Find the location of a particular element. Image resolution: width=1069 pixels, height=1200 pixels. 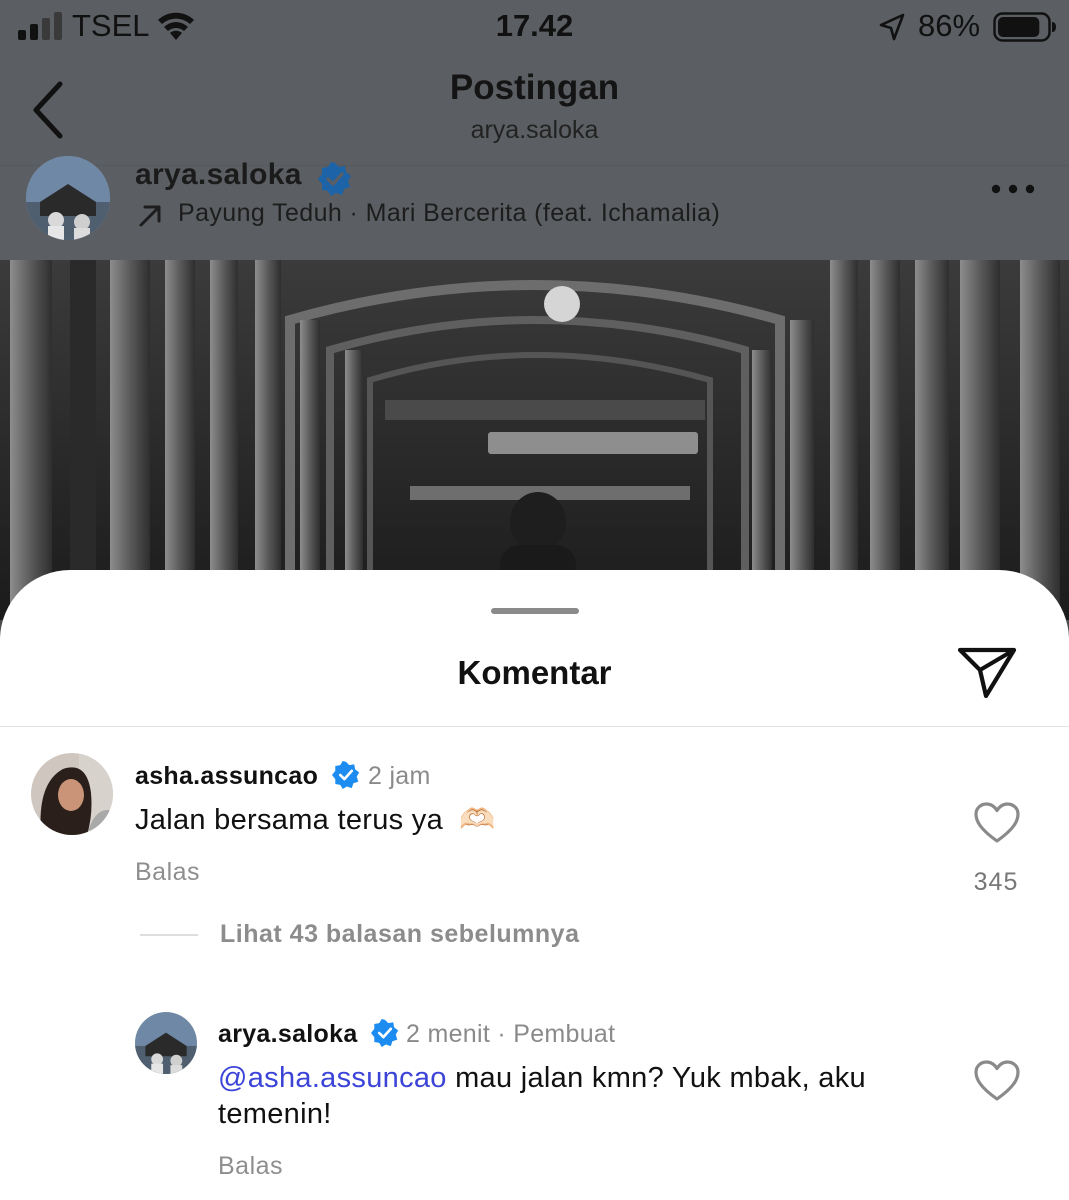

comment-timestamp: 2 jam is located at coordinates (399, 776).